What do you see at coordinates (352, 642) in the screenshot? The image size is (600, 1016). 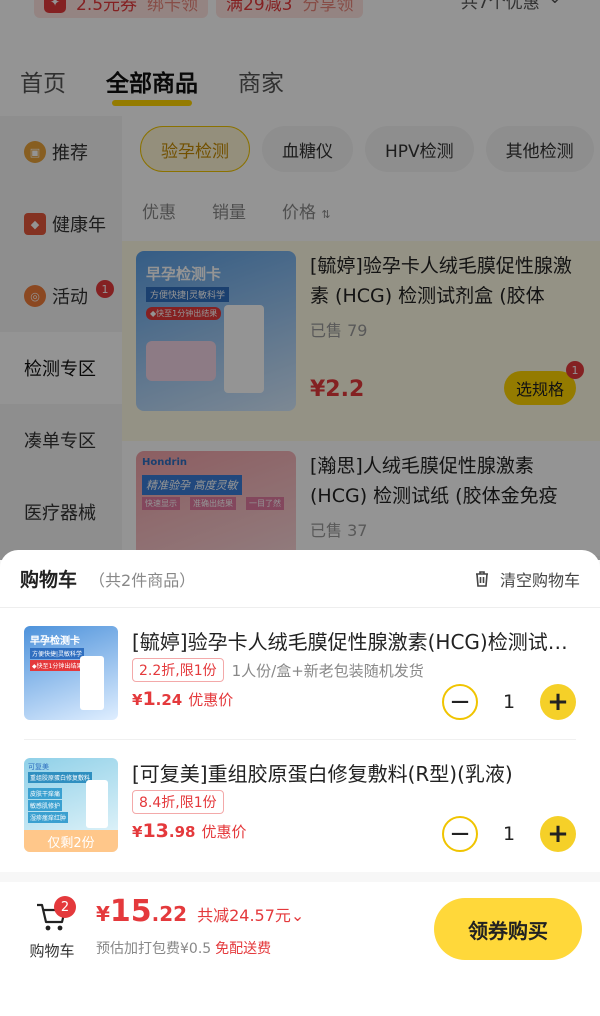 I see `cart-item-title: [毓婷]验孕卡人绒毛膜促性腺激素(HCG)检测试剂盒` at bounding box center [352, 642].